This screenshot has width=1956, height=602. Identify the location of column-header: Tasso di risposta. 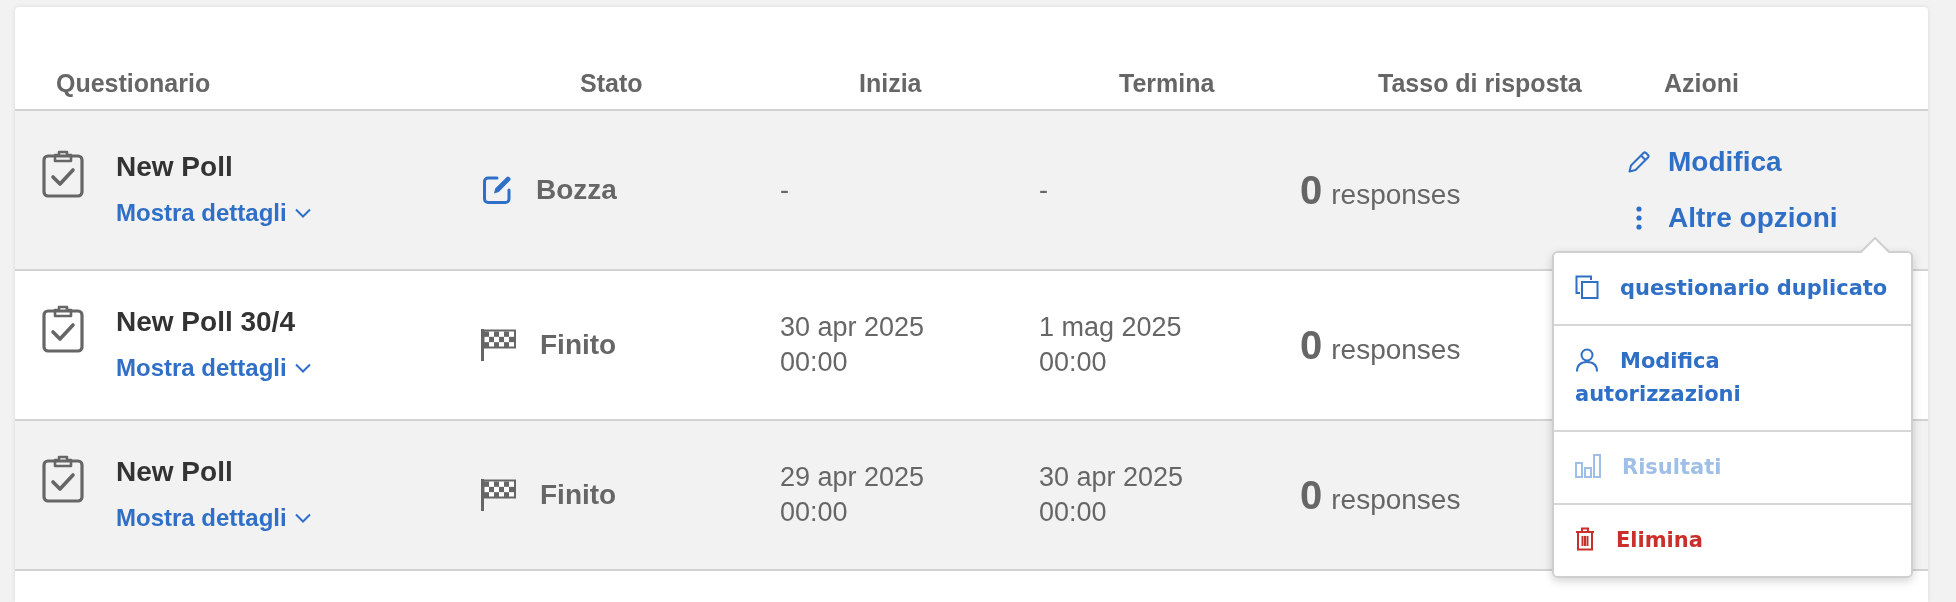
(1480, 83).